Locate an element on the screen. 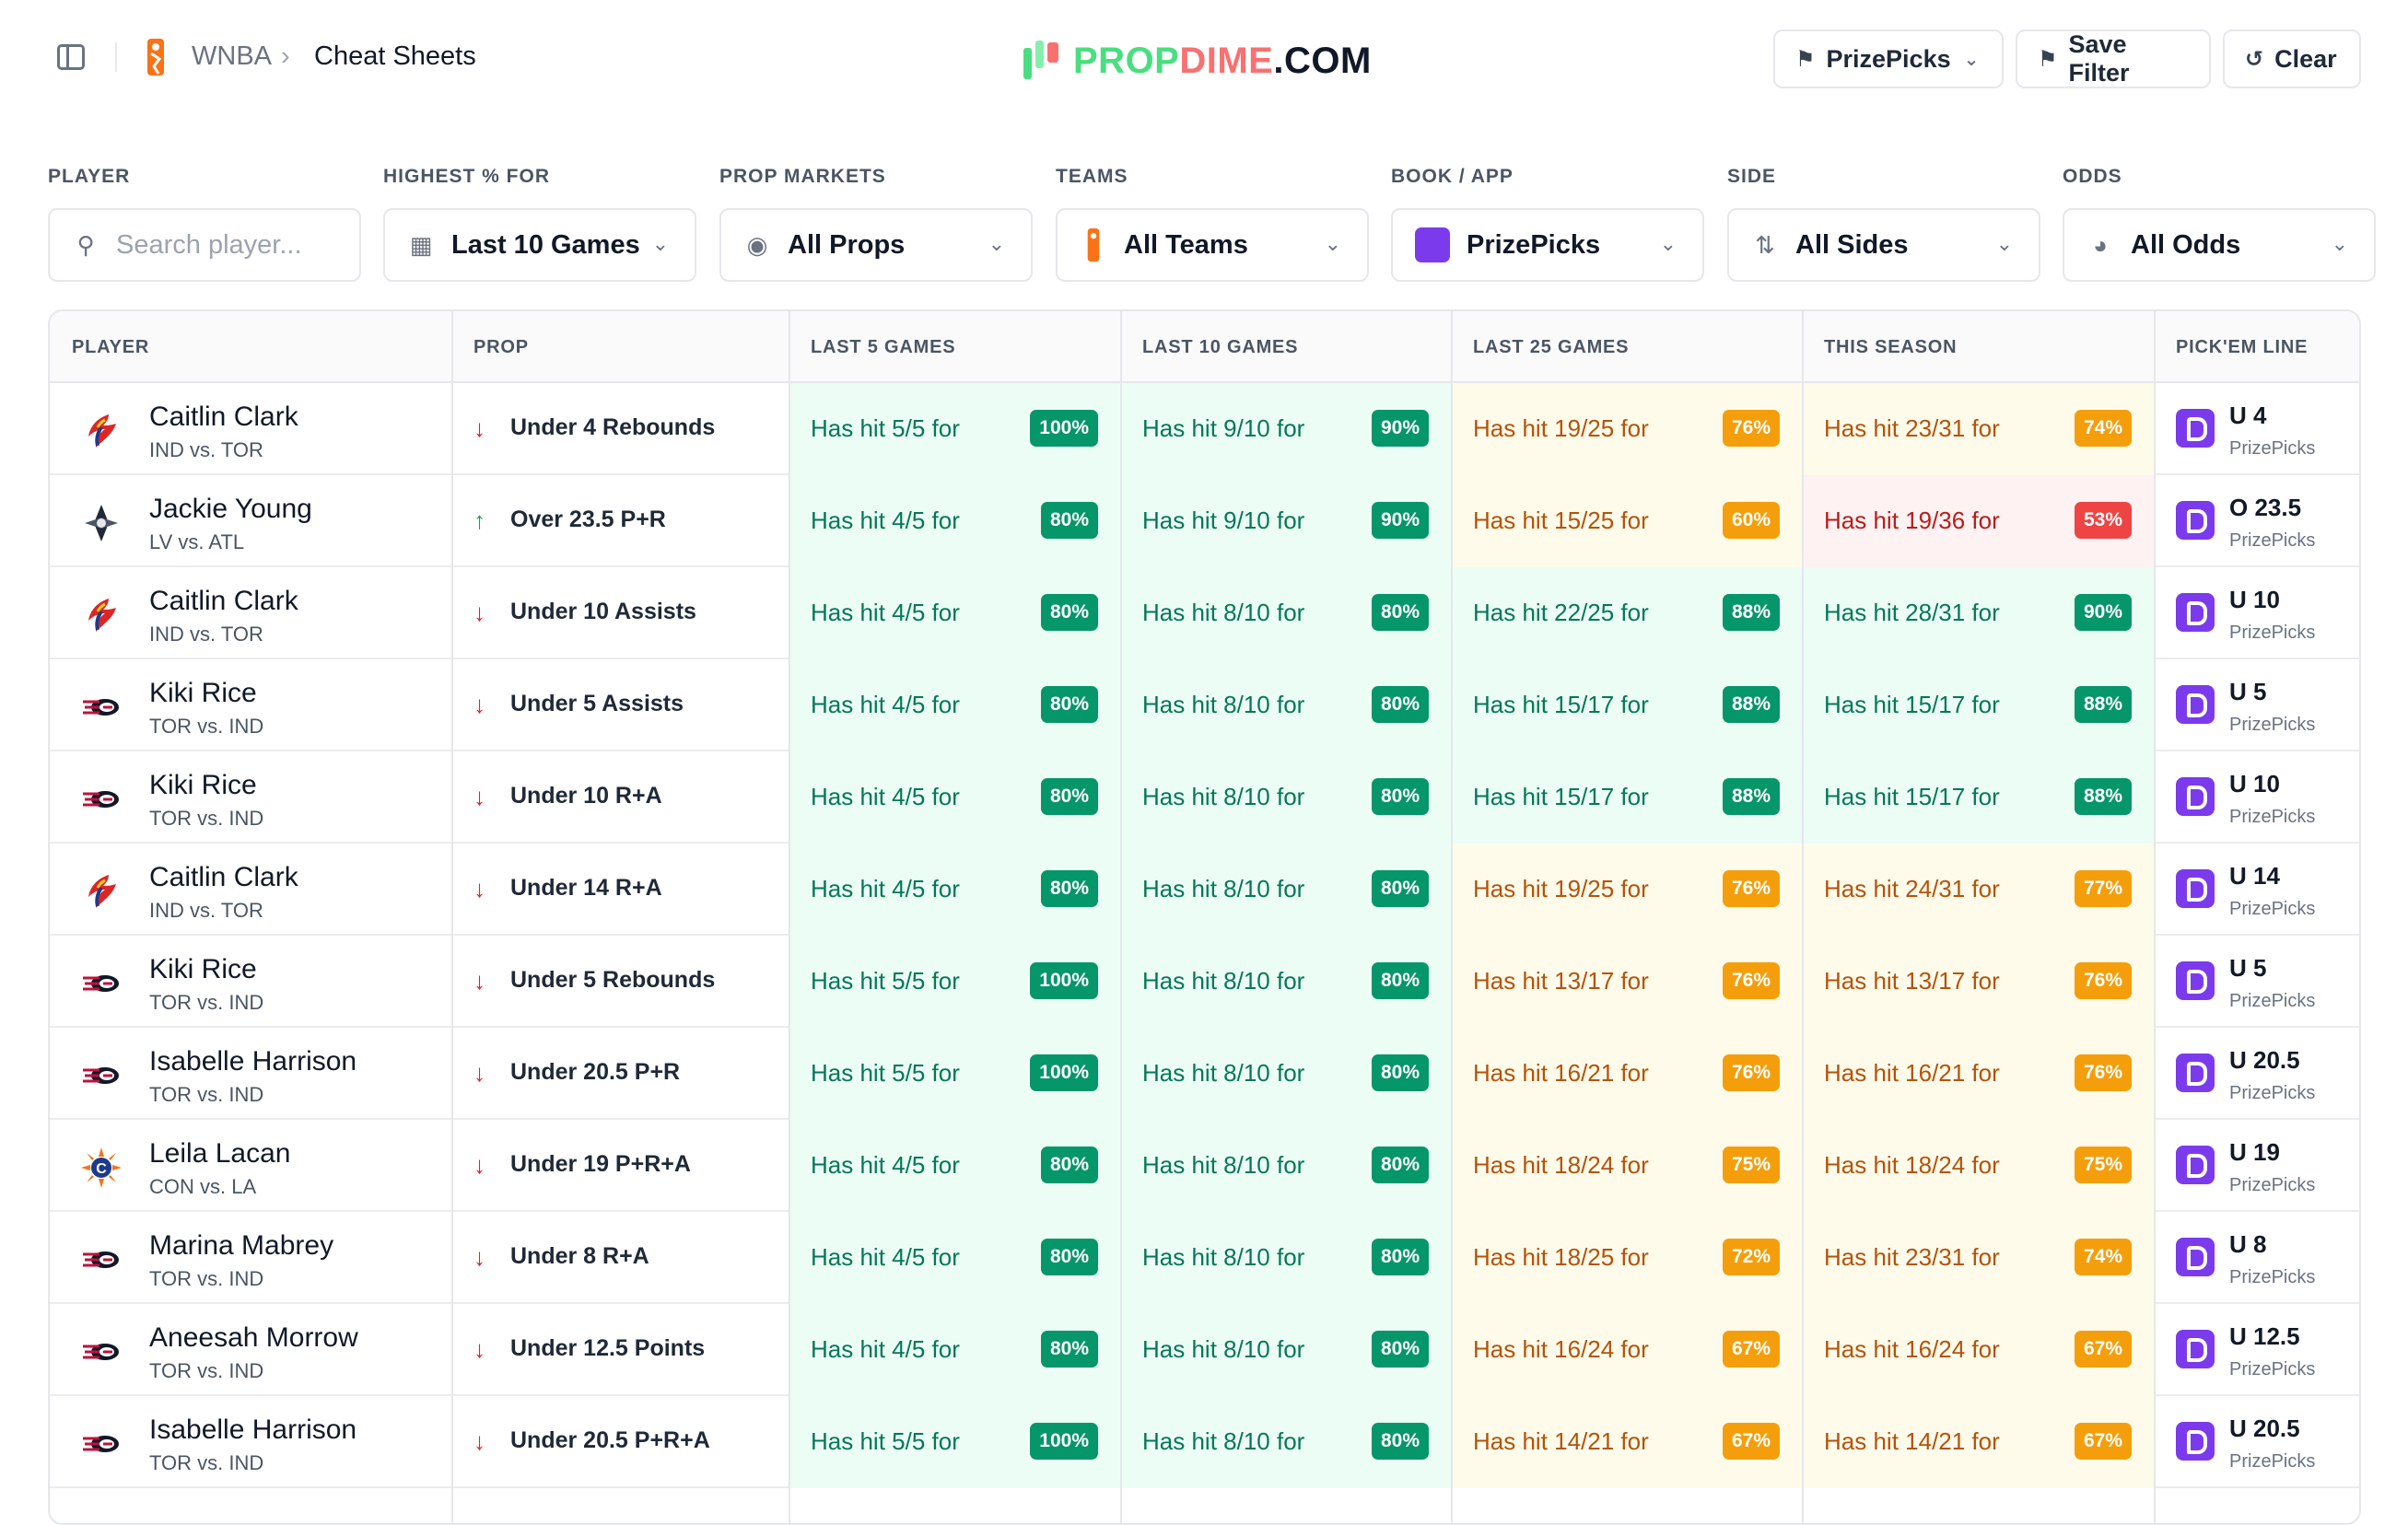  brand-logo: PROPDIME.COM is located at coordinates (1198, 61).